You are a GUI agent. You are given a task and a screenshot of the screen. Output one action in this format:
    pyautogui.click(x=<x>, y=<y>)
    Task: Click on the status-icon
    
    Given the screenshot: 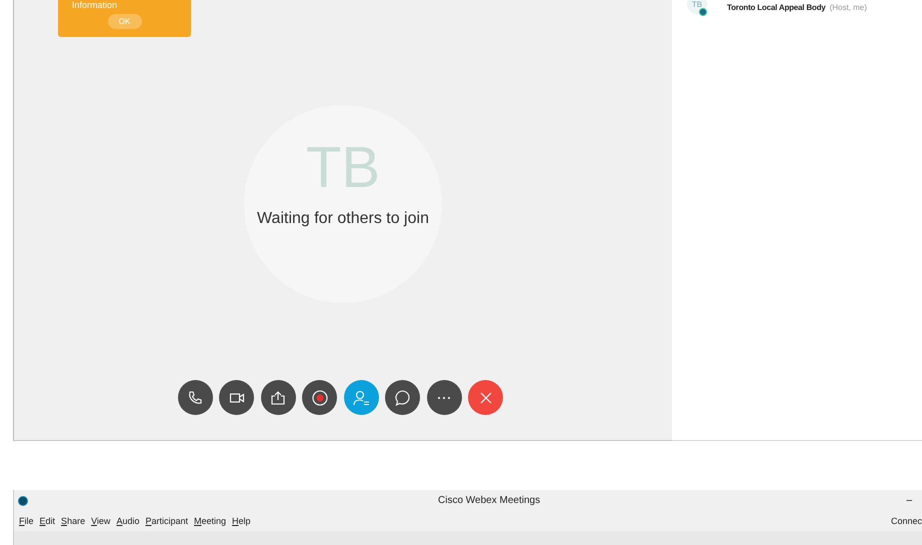 What is the action you would take?
    pyautogui.click(x=703, y=12)
    